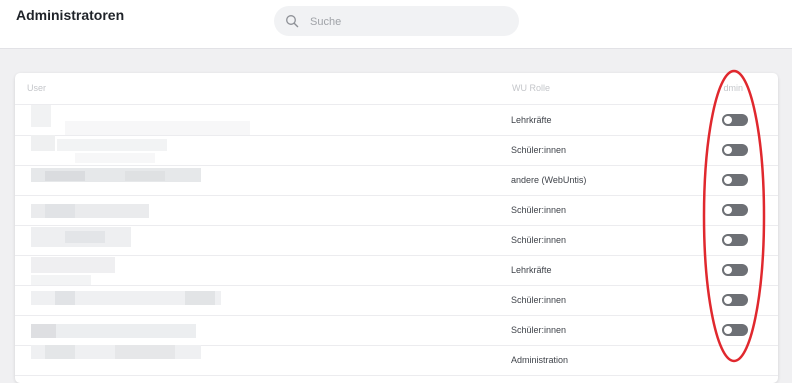 The height and width of the screenshot is (383, 792). What do you see at coordinates (396, 180) in the screenshot?
I see `table-row: andere (WebUntis)` at bounding box center [396, 180].